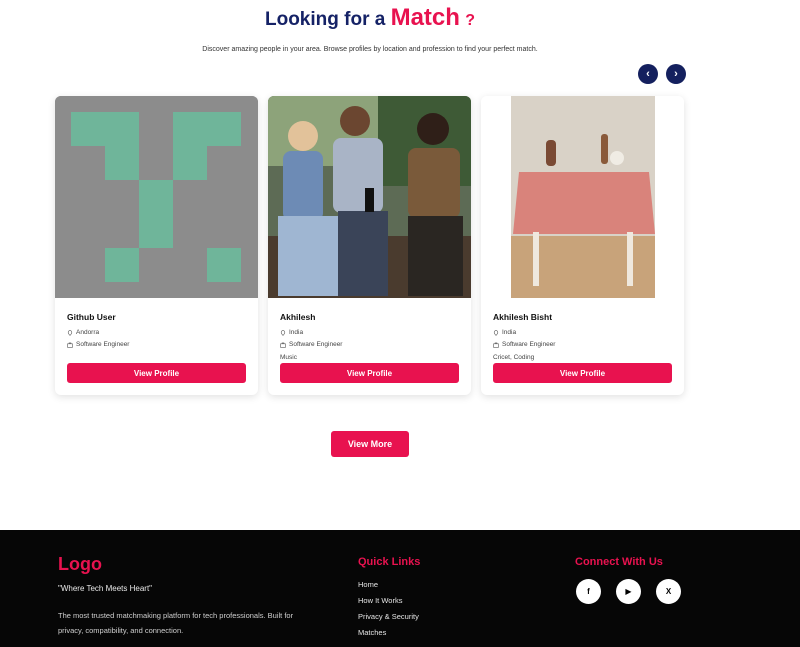 The image size is (800, 647). I want to click on chevron-left-icon: ‹, so click(648, 74).